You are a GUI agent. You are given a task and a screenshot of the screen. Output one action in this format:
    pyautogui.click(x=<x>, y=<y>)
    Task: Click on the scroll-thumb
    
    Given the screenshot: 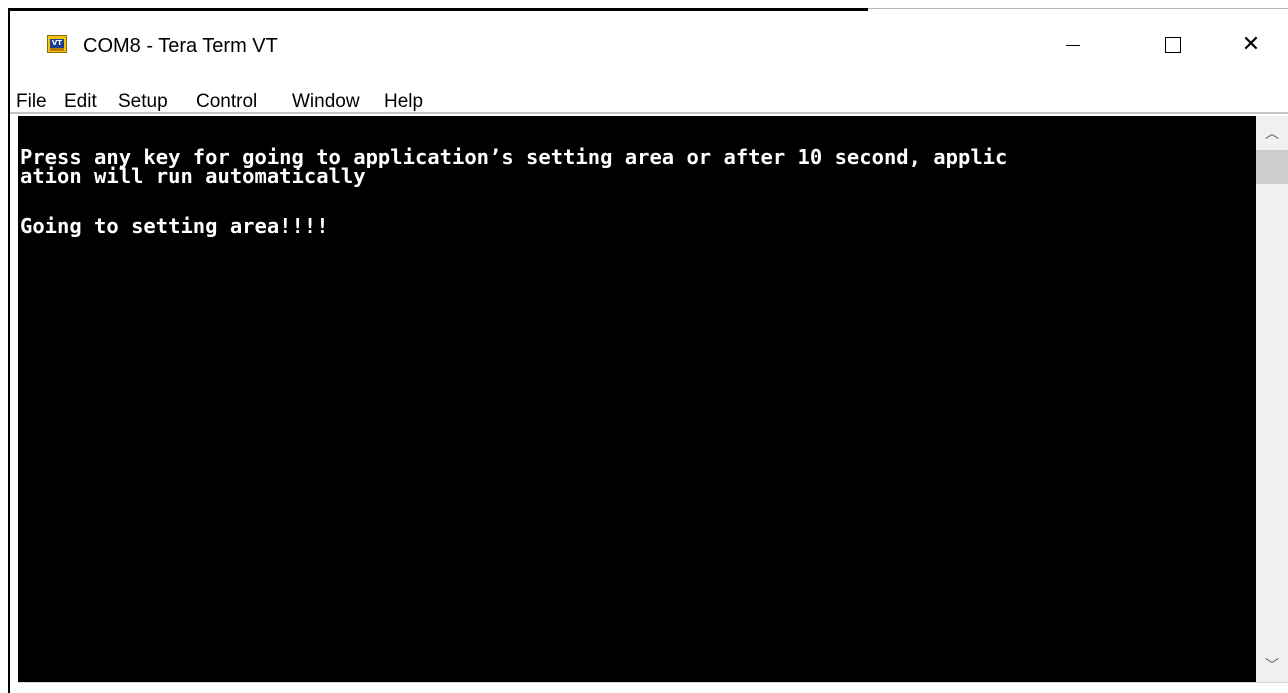 What is the action you would take?
    pyautogui.click(x=1272, y=167)
    